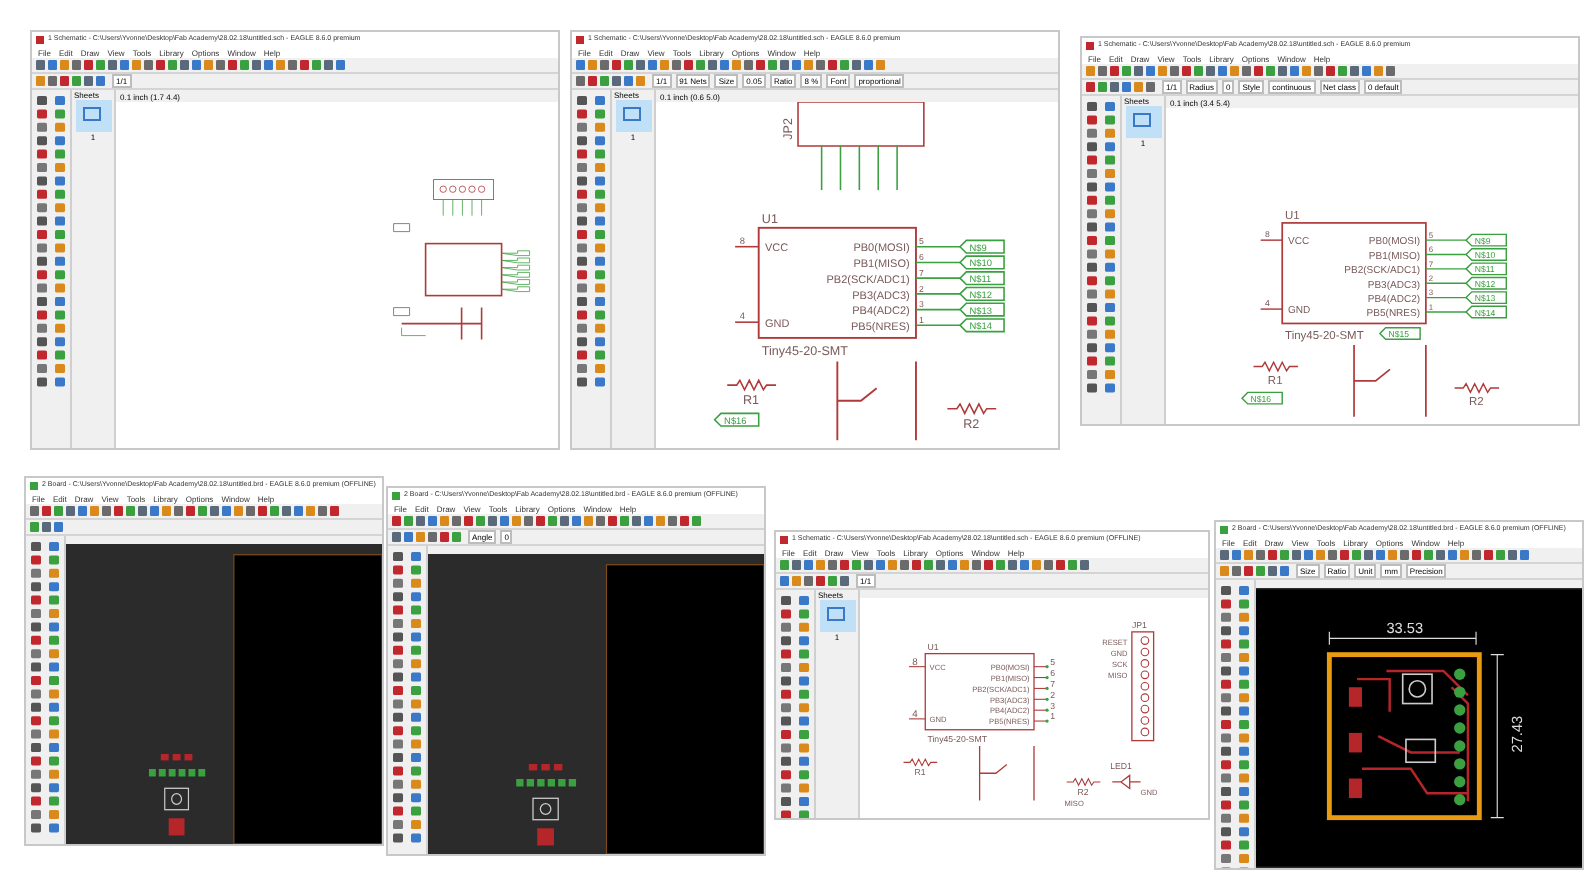 This screenshot has width=1590, height=894. I want to click on led-symbol, so click(1126, 782).